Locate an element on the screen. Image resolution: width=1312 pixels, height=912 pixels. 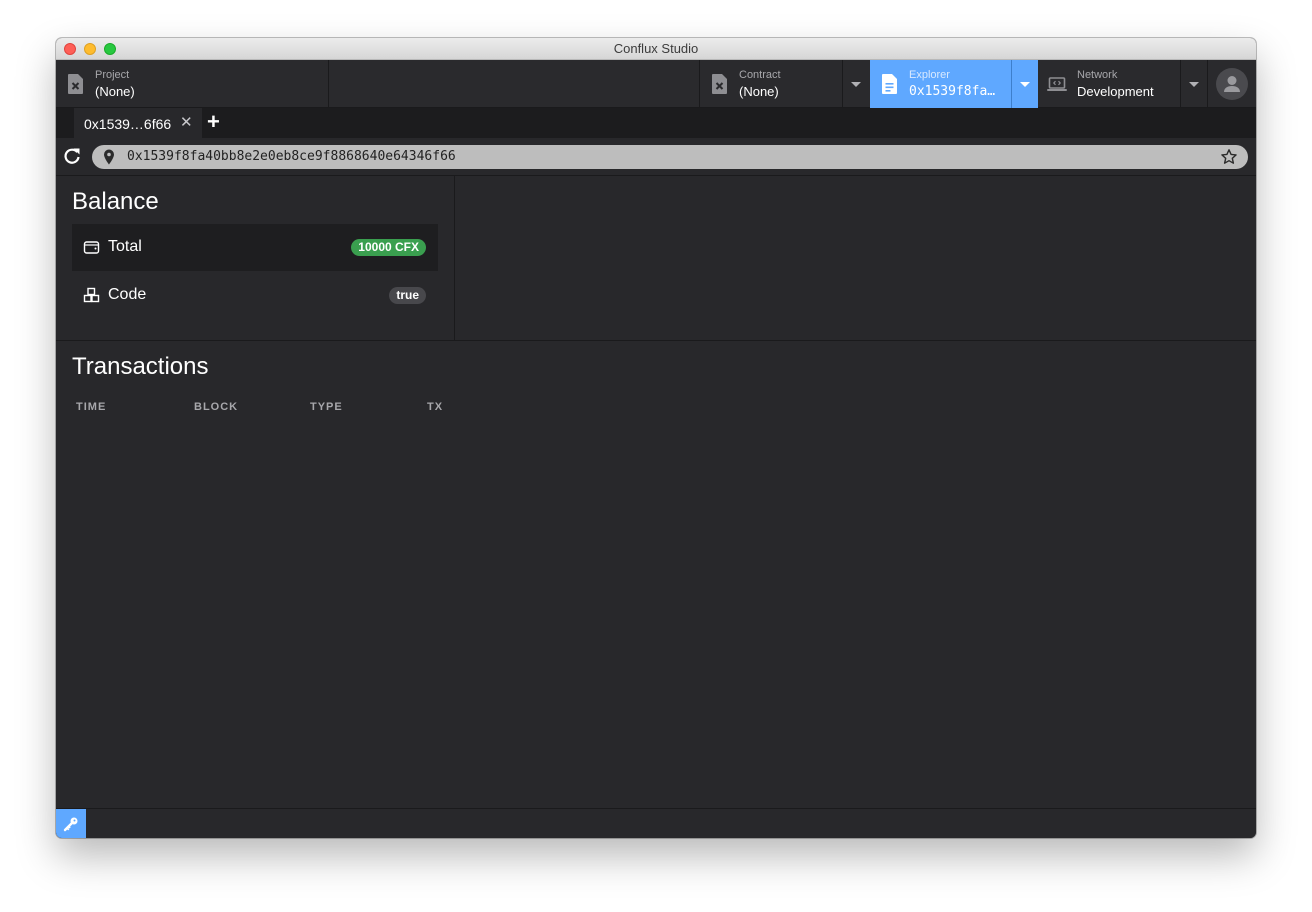
balance-title: Balance is located at coordinates (115, 201).